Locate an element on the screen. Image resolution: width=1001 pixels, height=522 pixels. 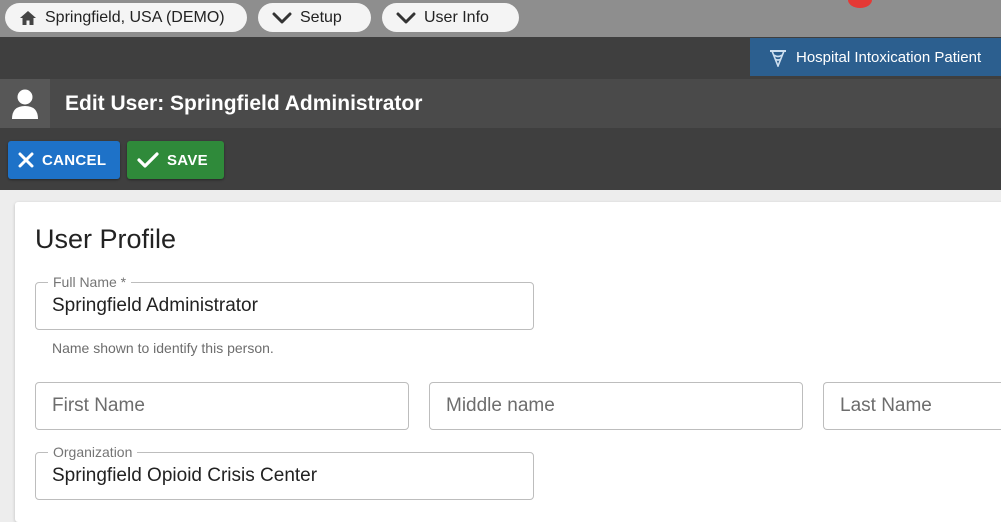
check-icon is located at coordinates (148, 160).